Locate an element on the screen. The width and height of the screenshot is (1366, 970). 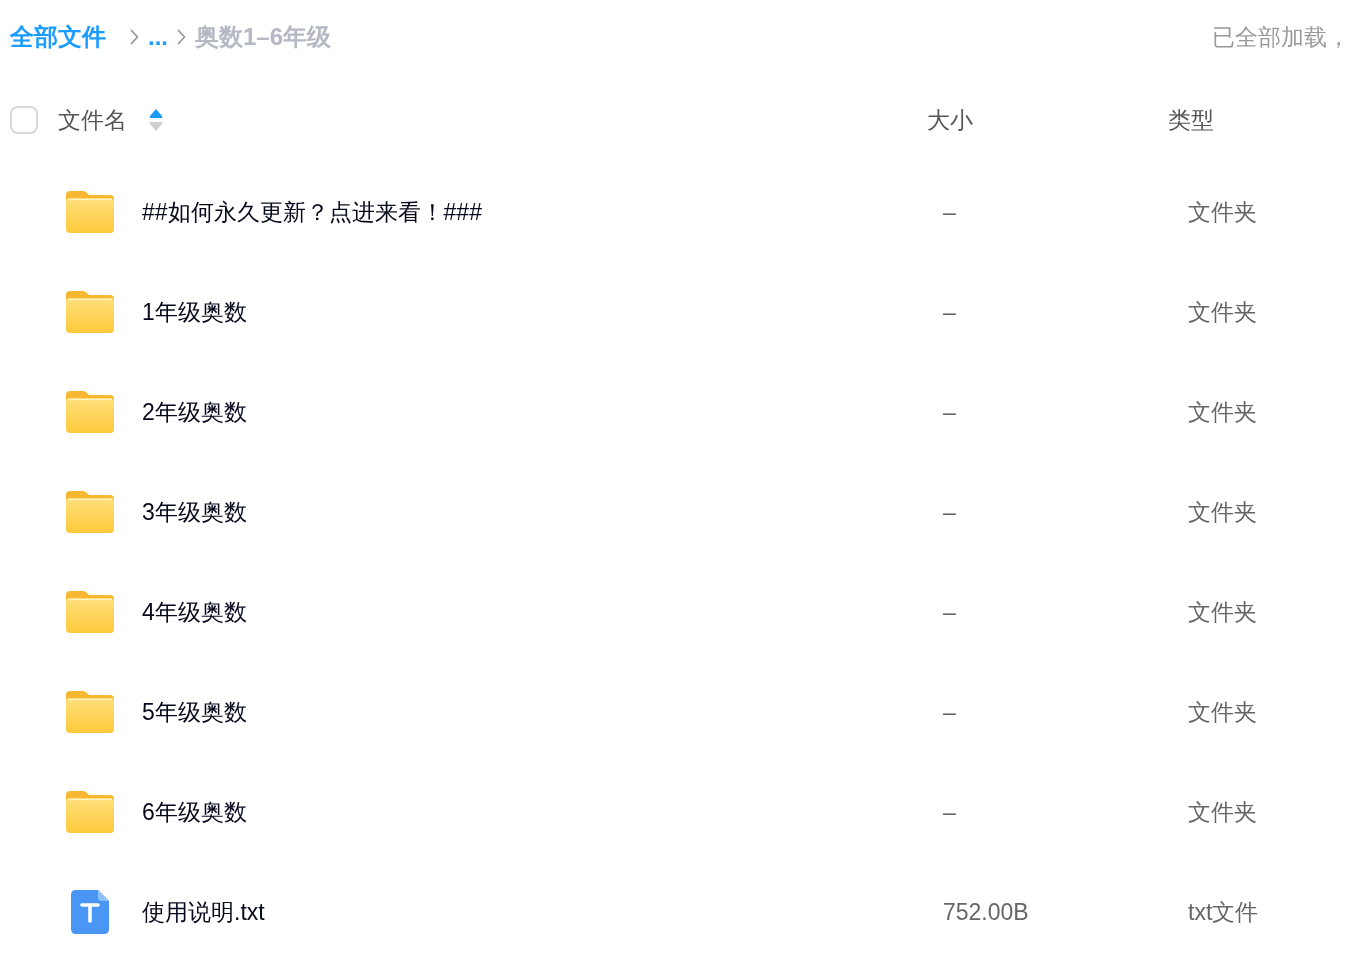
select-all-checkbox is located at coordinates (24, 120).